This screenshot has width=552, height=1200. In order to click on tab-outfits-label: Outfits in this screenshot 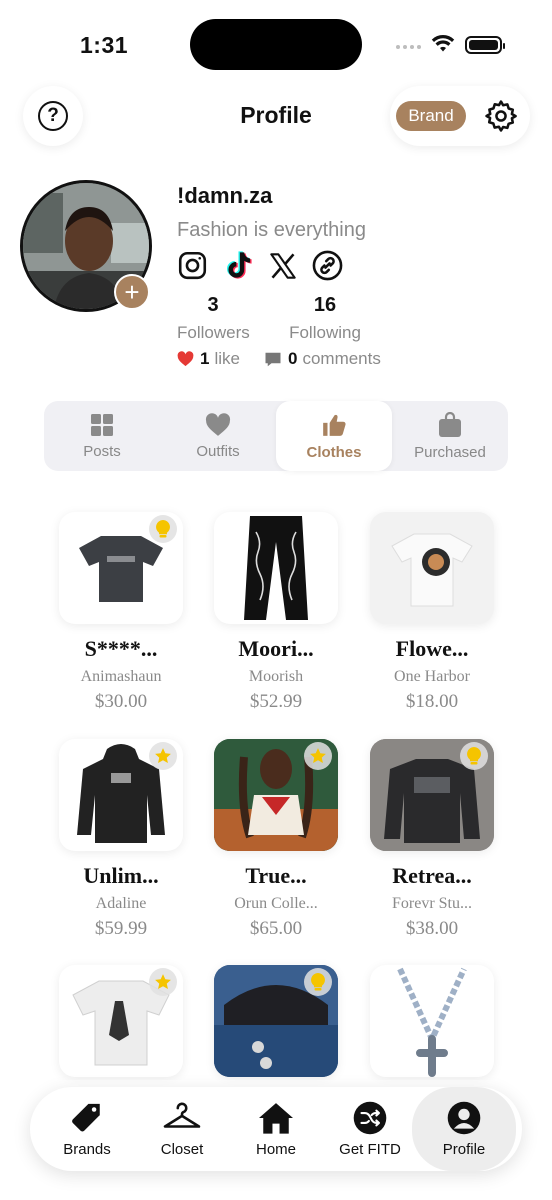, I will do `click(218, 451)`.